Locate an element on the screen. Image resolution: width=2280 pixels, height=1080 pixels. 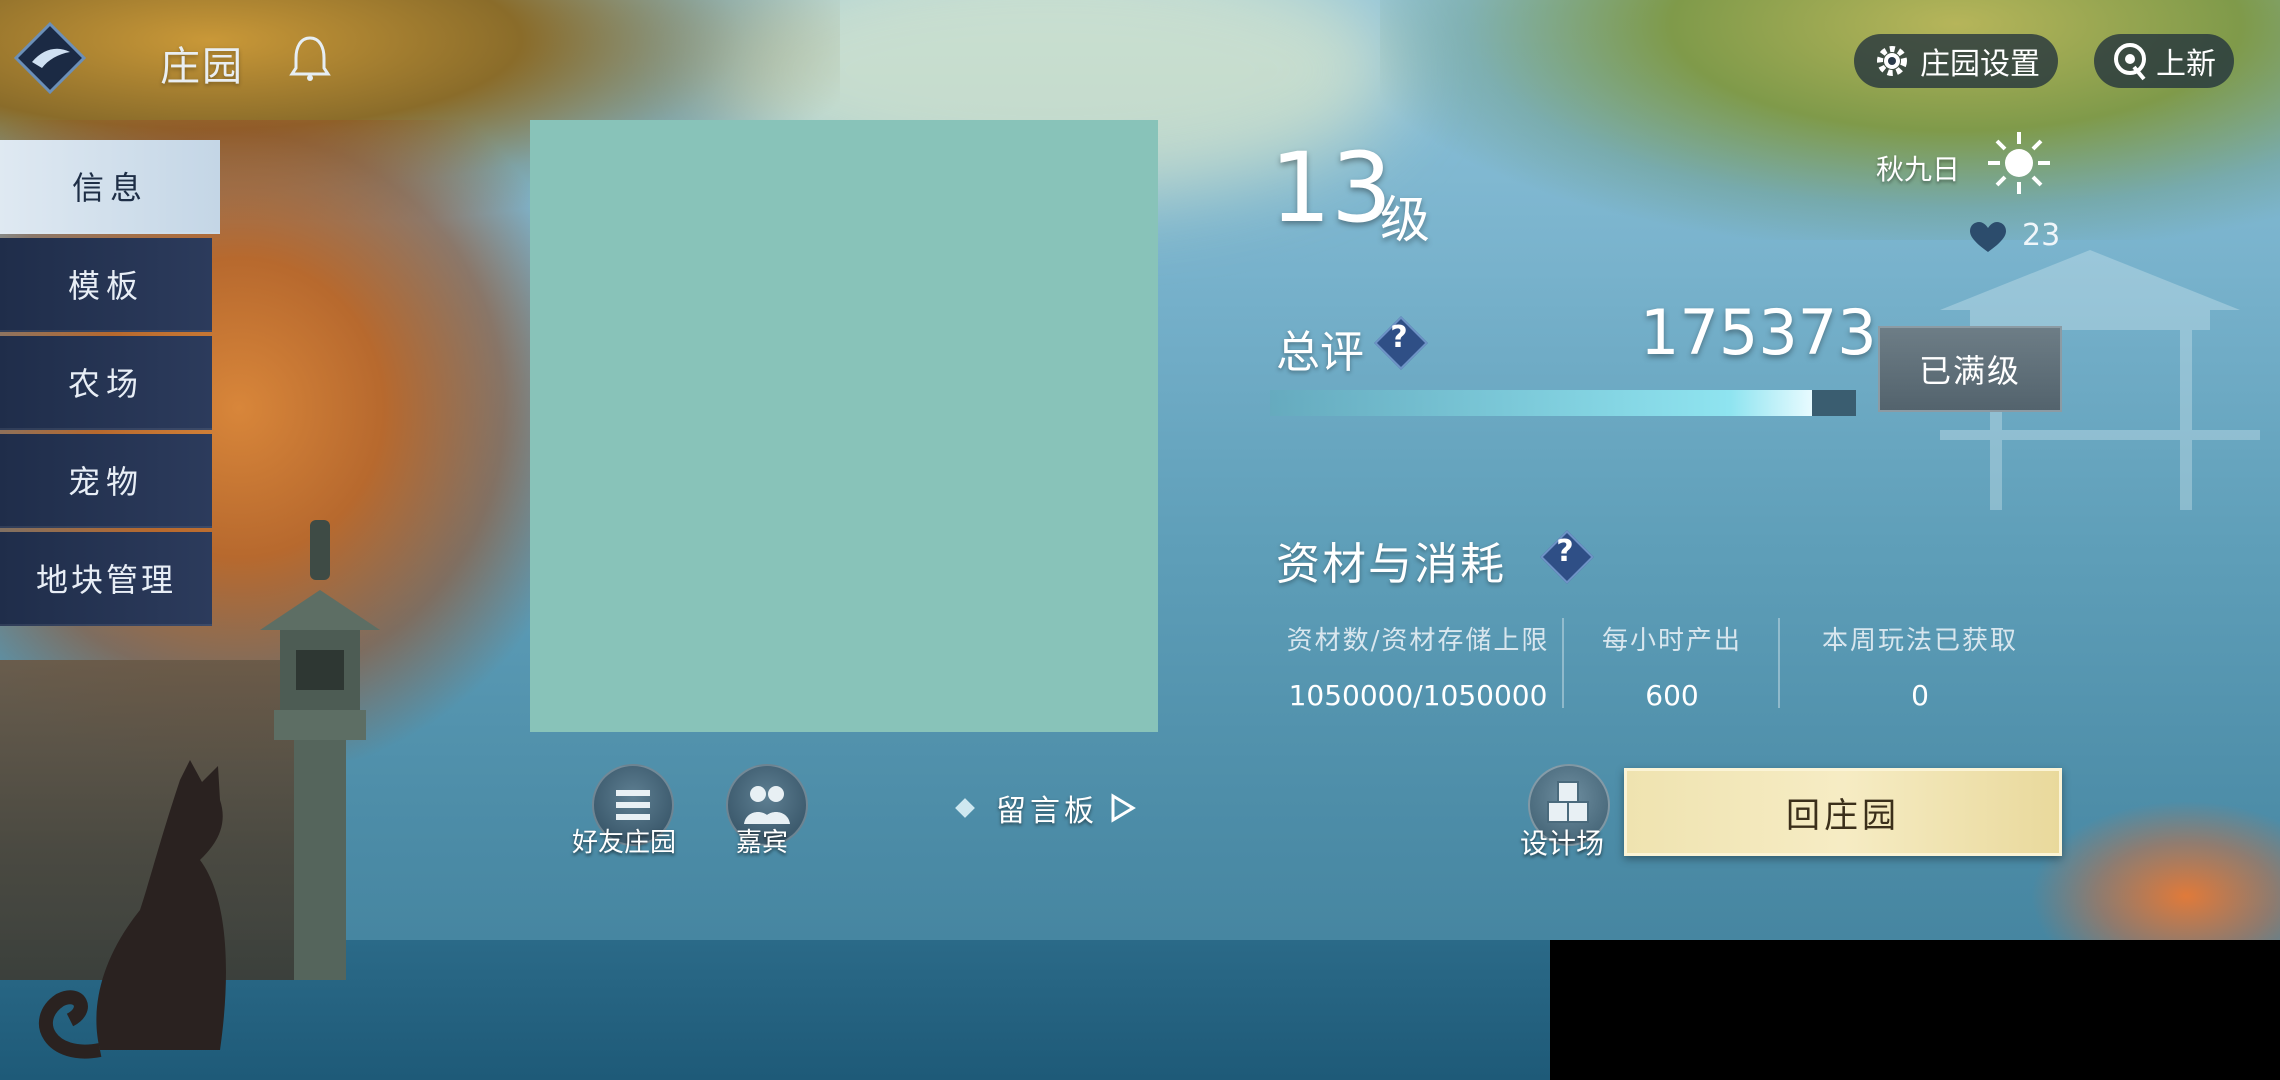
sidebar-item-label: 地块管理 is located at coordinates (105, 580).